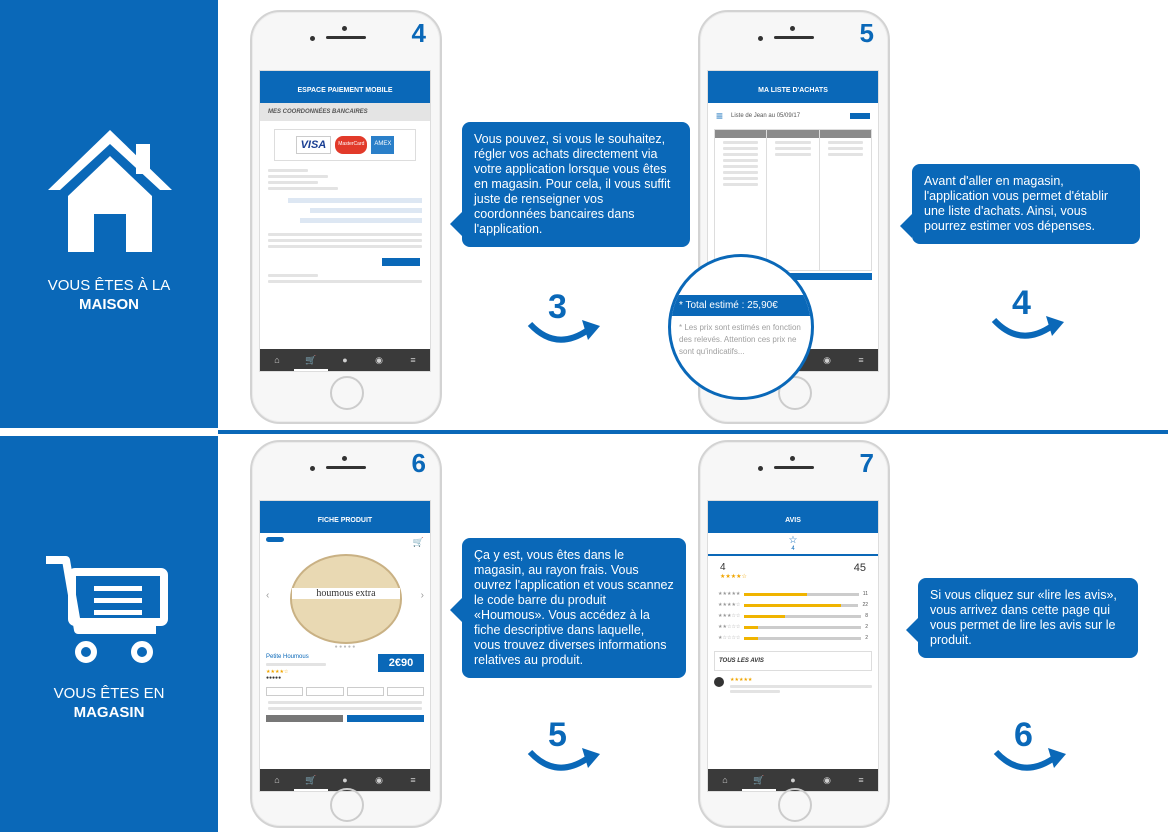 The image size is (1168, 832). Describe the element at coordinates (1027, 312) in the screenshot. I see `step-4: 4` at that location.